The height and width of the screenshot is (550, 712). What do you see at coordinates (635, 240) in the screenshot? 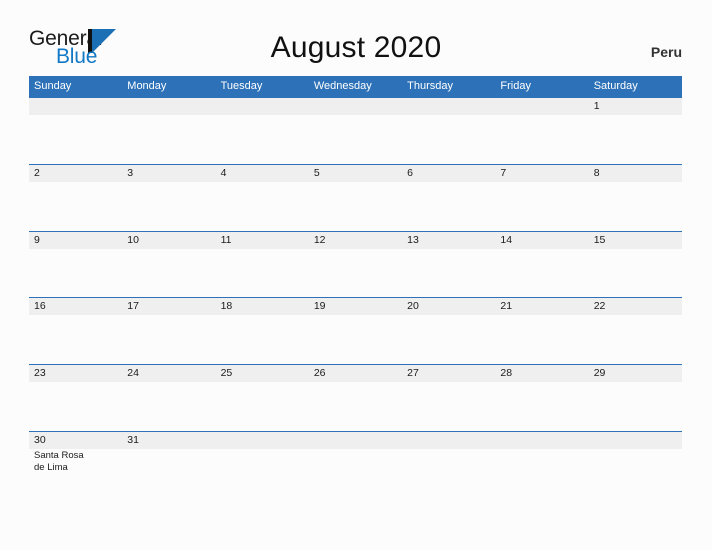
I see `day-cell: 15` at bounding box center [635, 240].